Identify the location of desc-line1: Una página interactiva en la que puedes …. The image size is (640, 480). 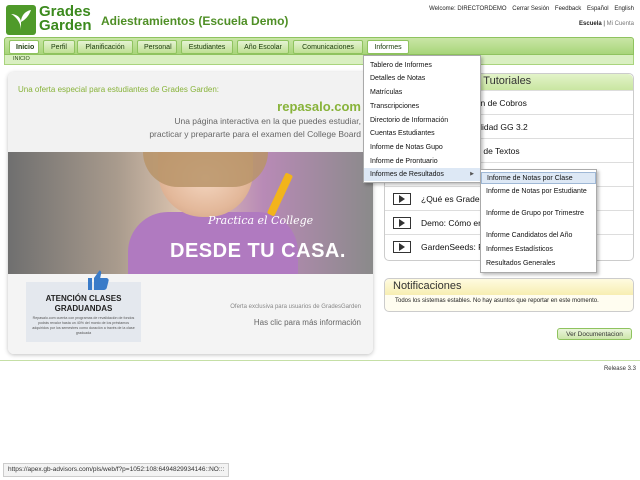
(267, 121).